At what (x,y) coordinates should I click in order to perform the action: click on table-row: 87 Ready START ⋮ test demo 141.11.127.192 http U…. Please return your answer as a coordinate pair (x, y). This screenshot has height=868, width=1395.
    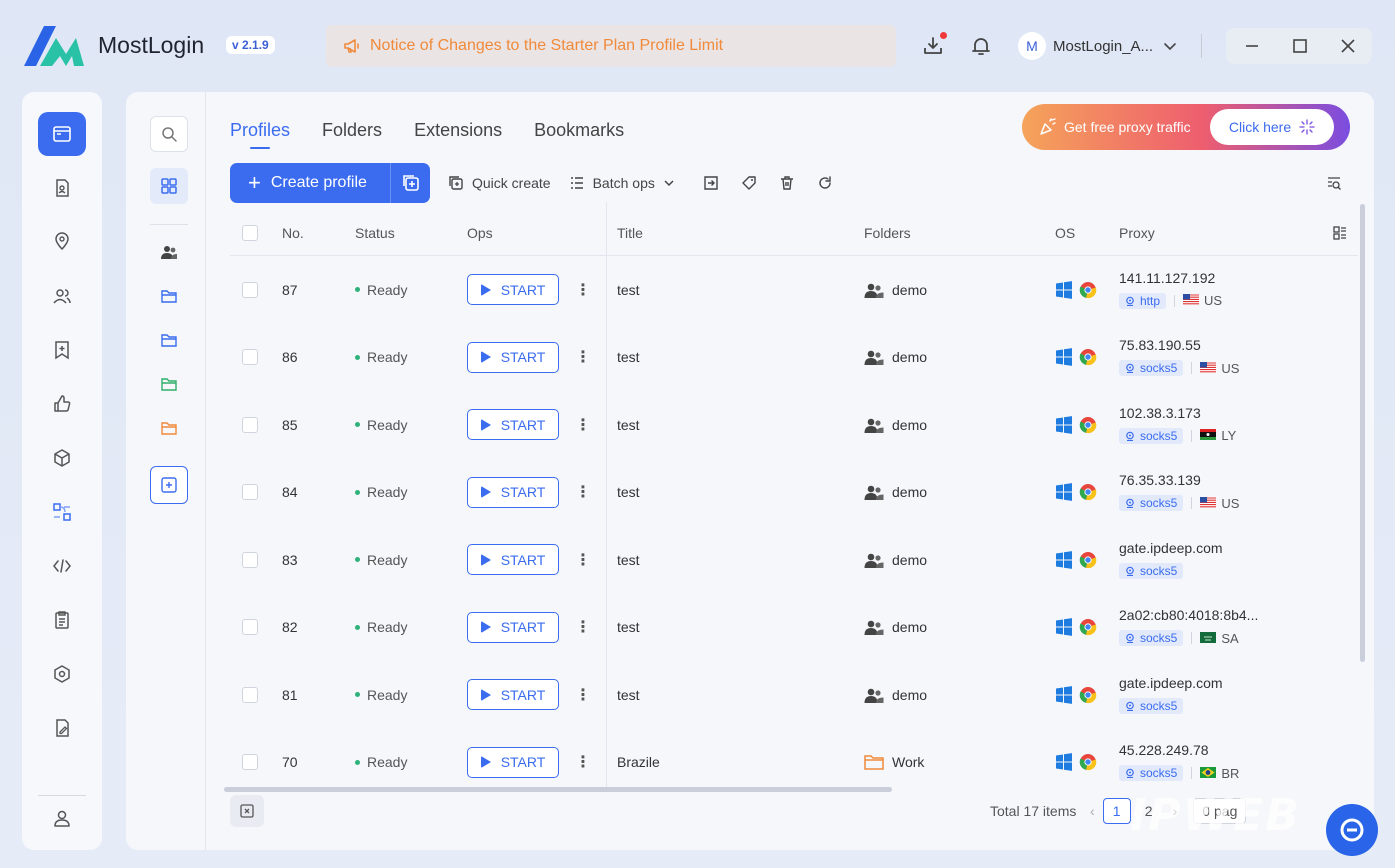
    Looking at the image, I should click on (794, 290).